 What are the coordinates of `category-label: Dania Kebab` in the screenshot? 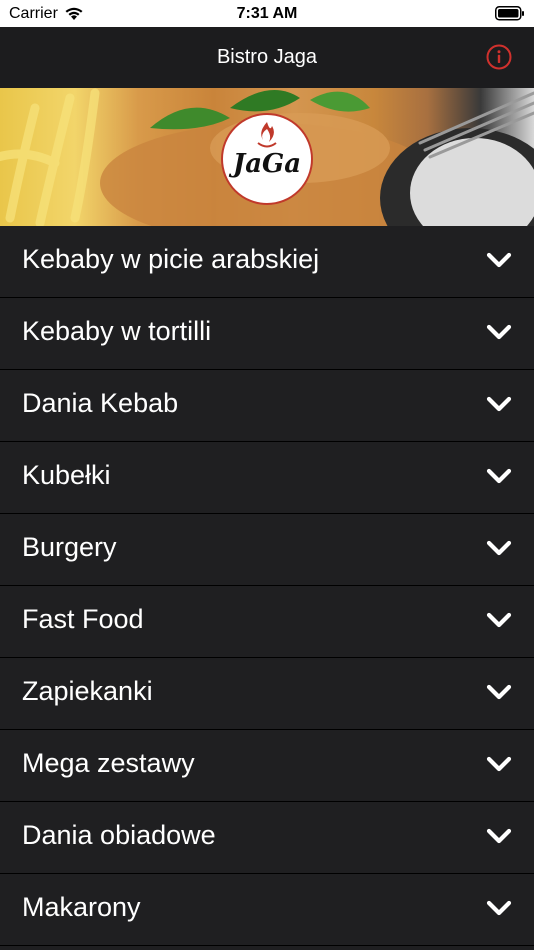 It's located at (100, 403).